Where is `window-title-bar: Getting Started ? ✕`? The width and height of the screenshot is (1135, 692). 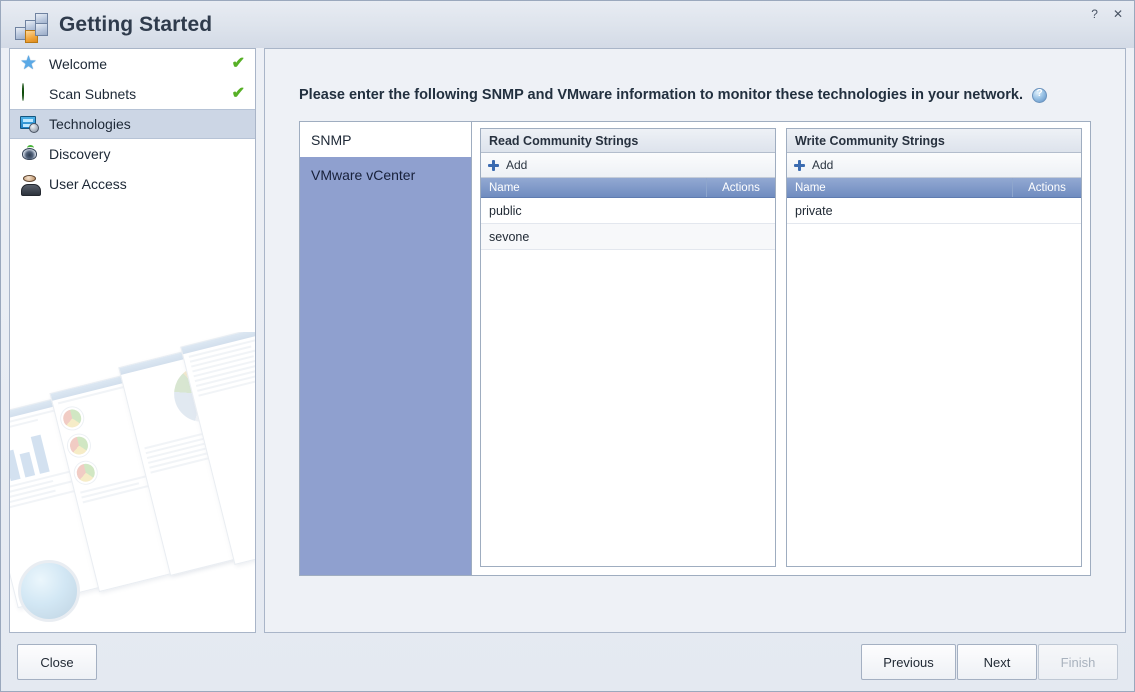 window-title-bar: Getting Started ? ✕ is located at coordinates (567, 24).